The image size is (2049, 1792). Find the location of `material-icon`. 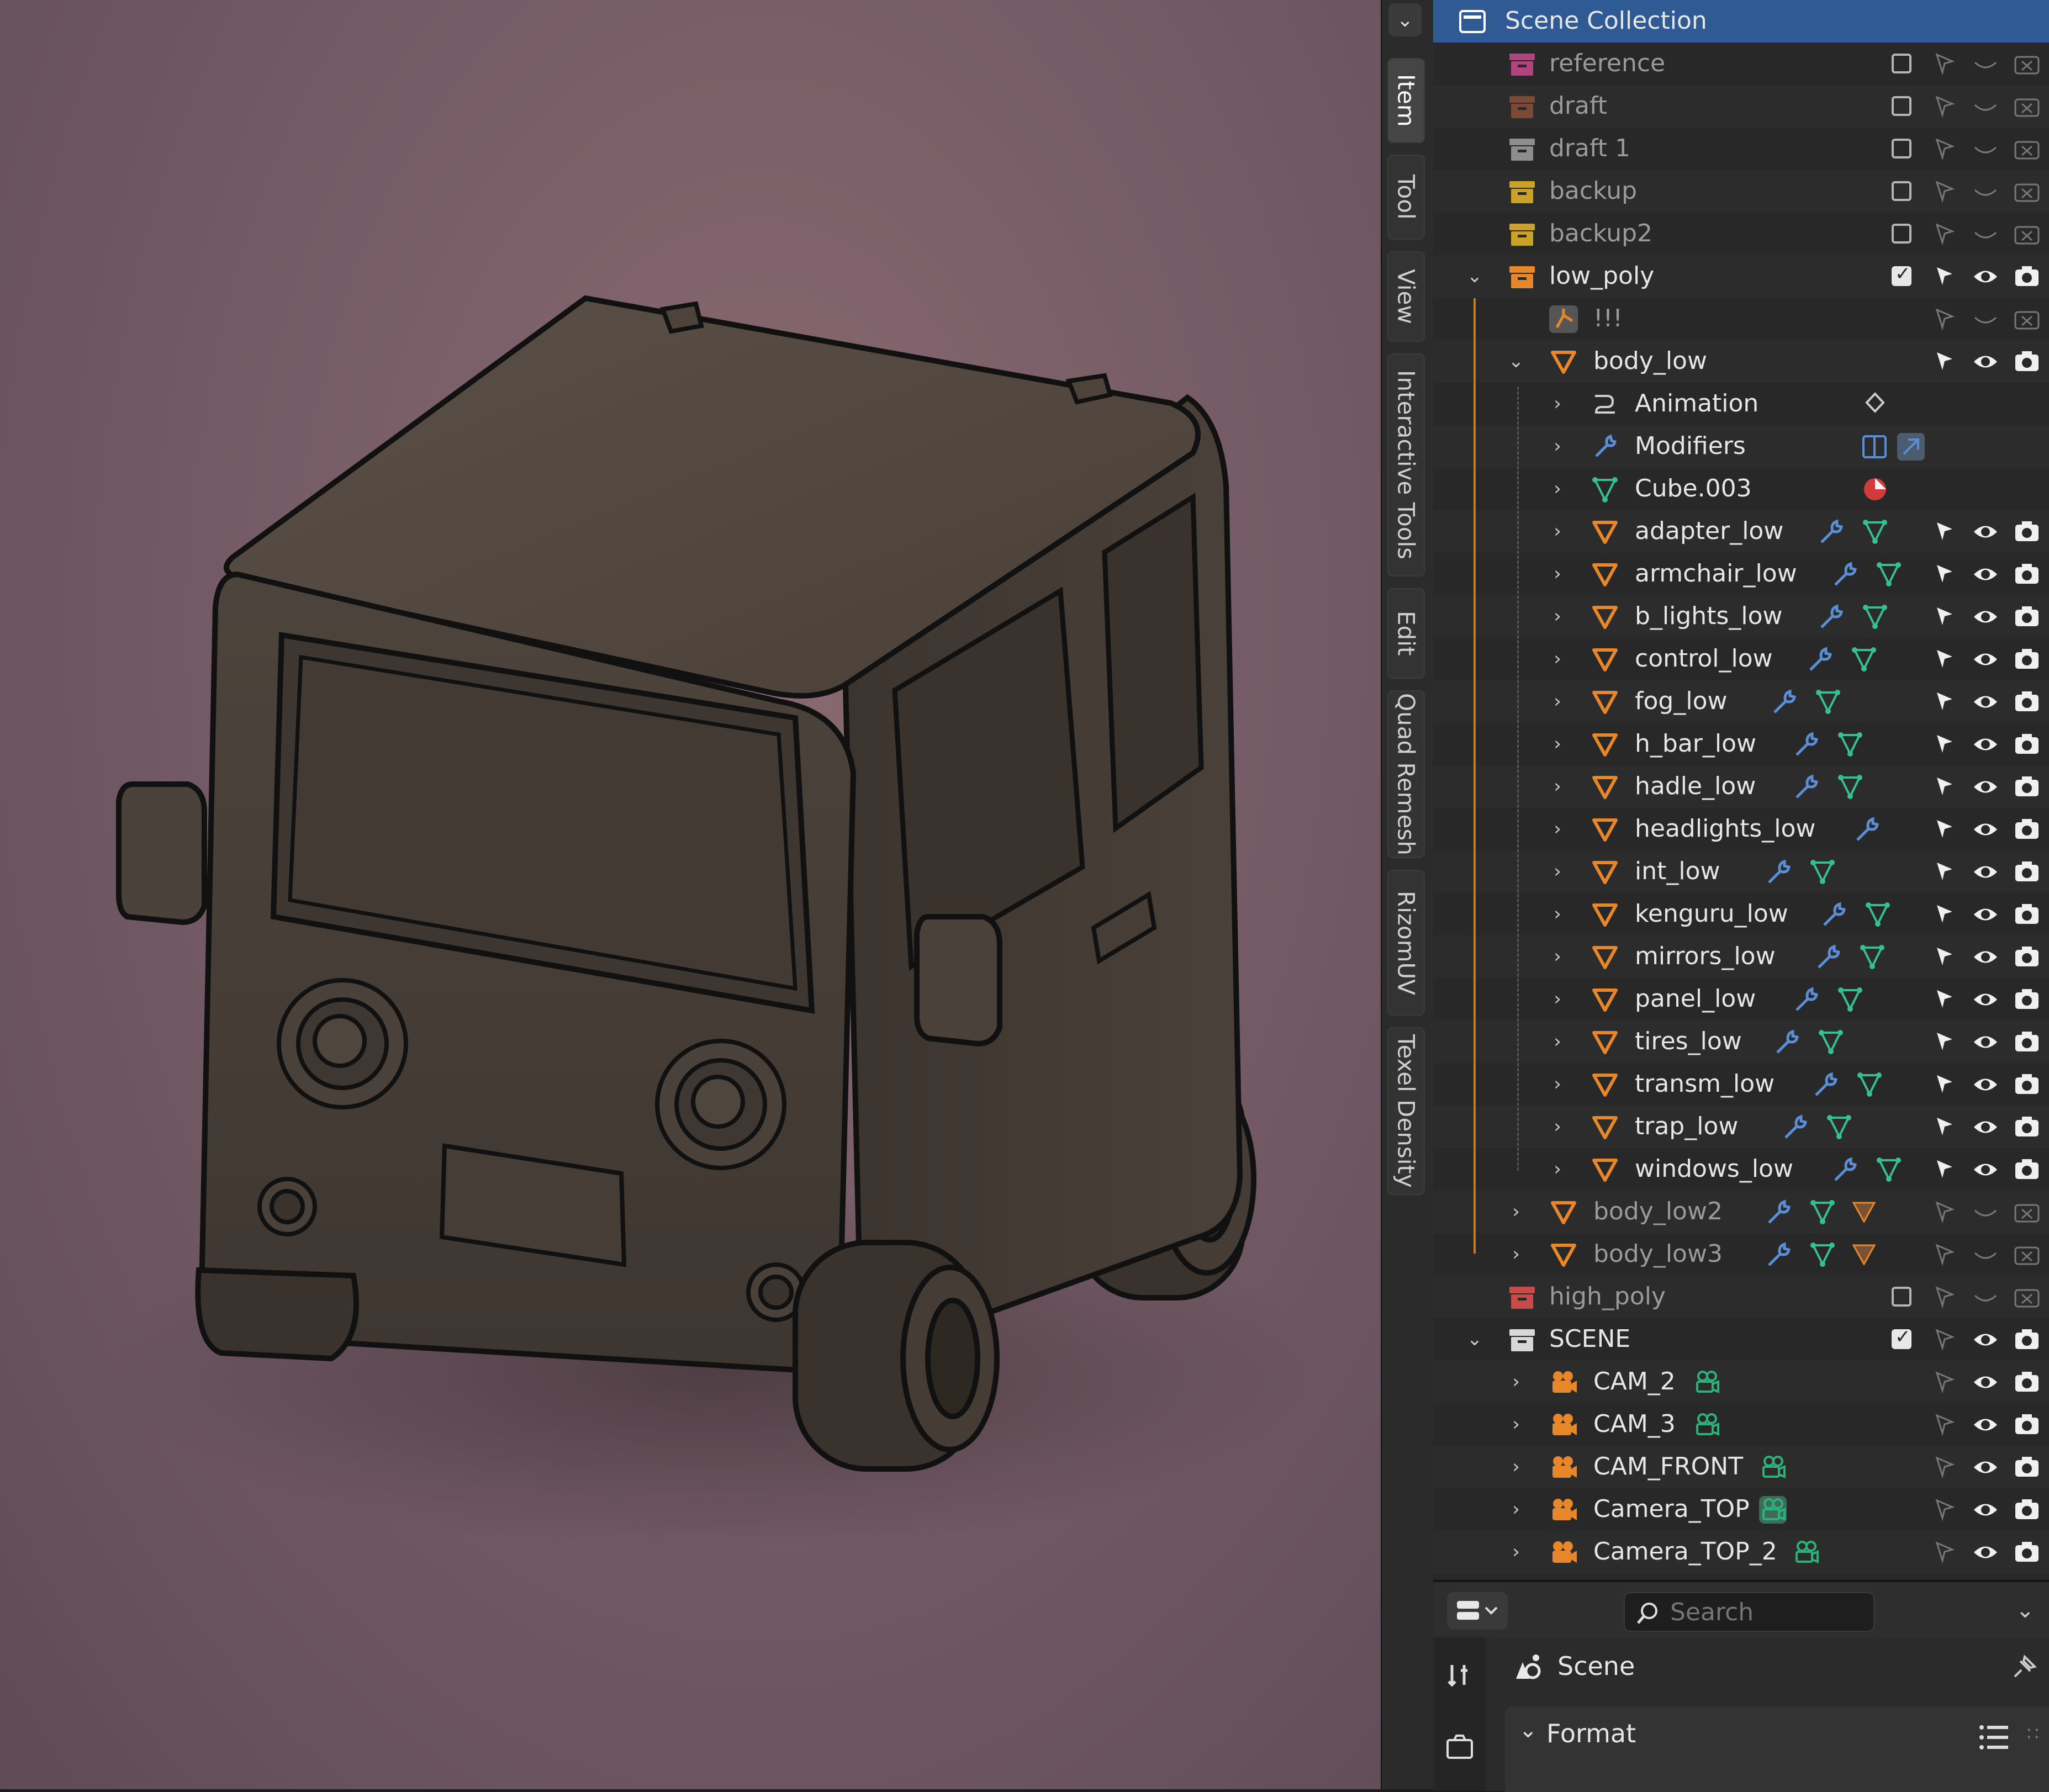

material-icon is located at coordinates (1875, 489).